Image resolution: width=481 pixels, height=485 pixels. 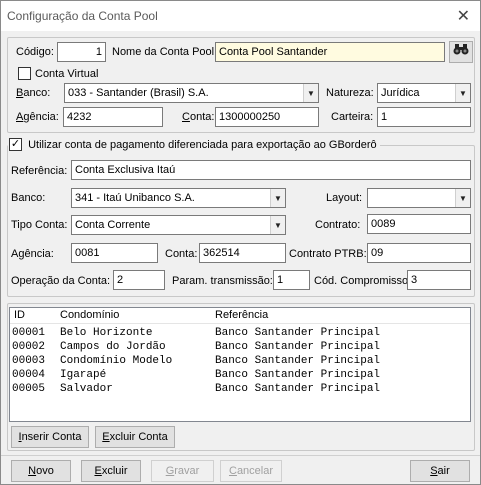 What do you see at coordinates (135, 437) in the screenshot?
I see `excluir-conta-button: Excluir Conta` at bounding box center [135, 437].